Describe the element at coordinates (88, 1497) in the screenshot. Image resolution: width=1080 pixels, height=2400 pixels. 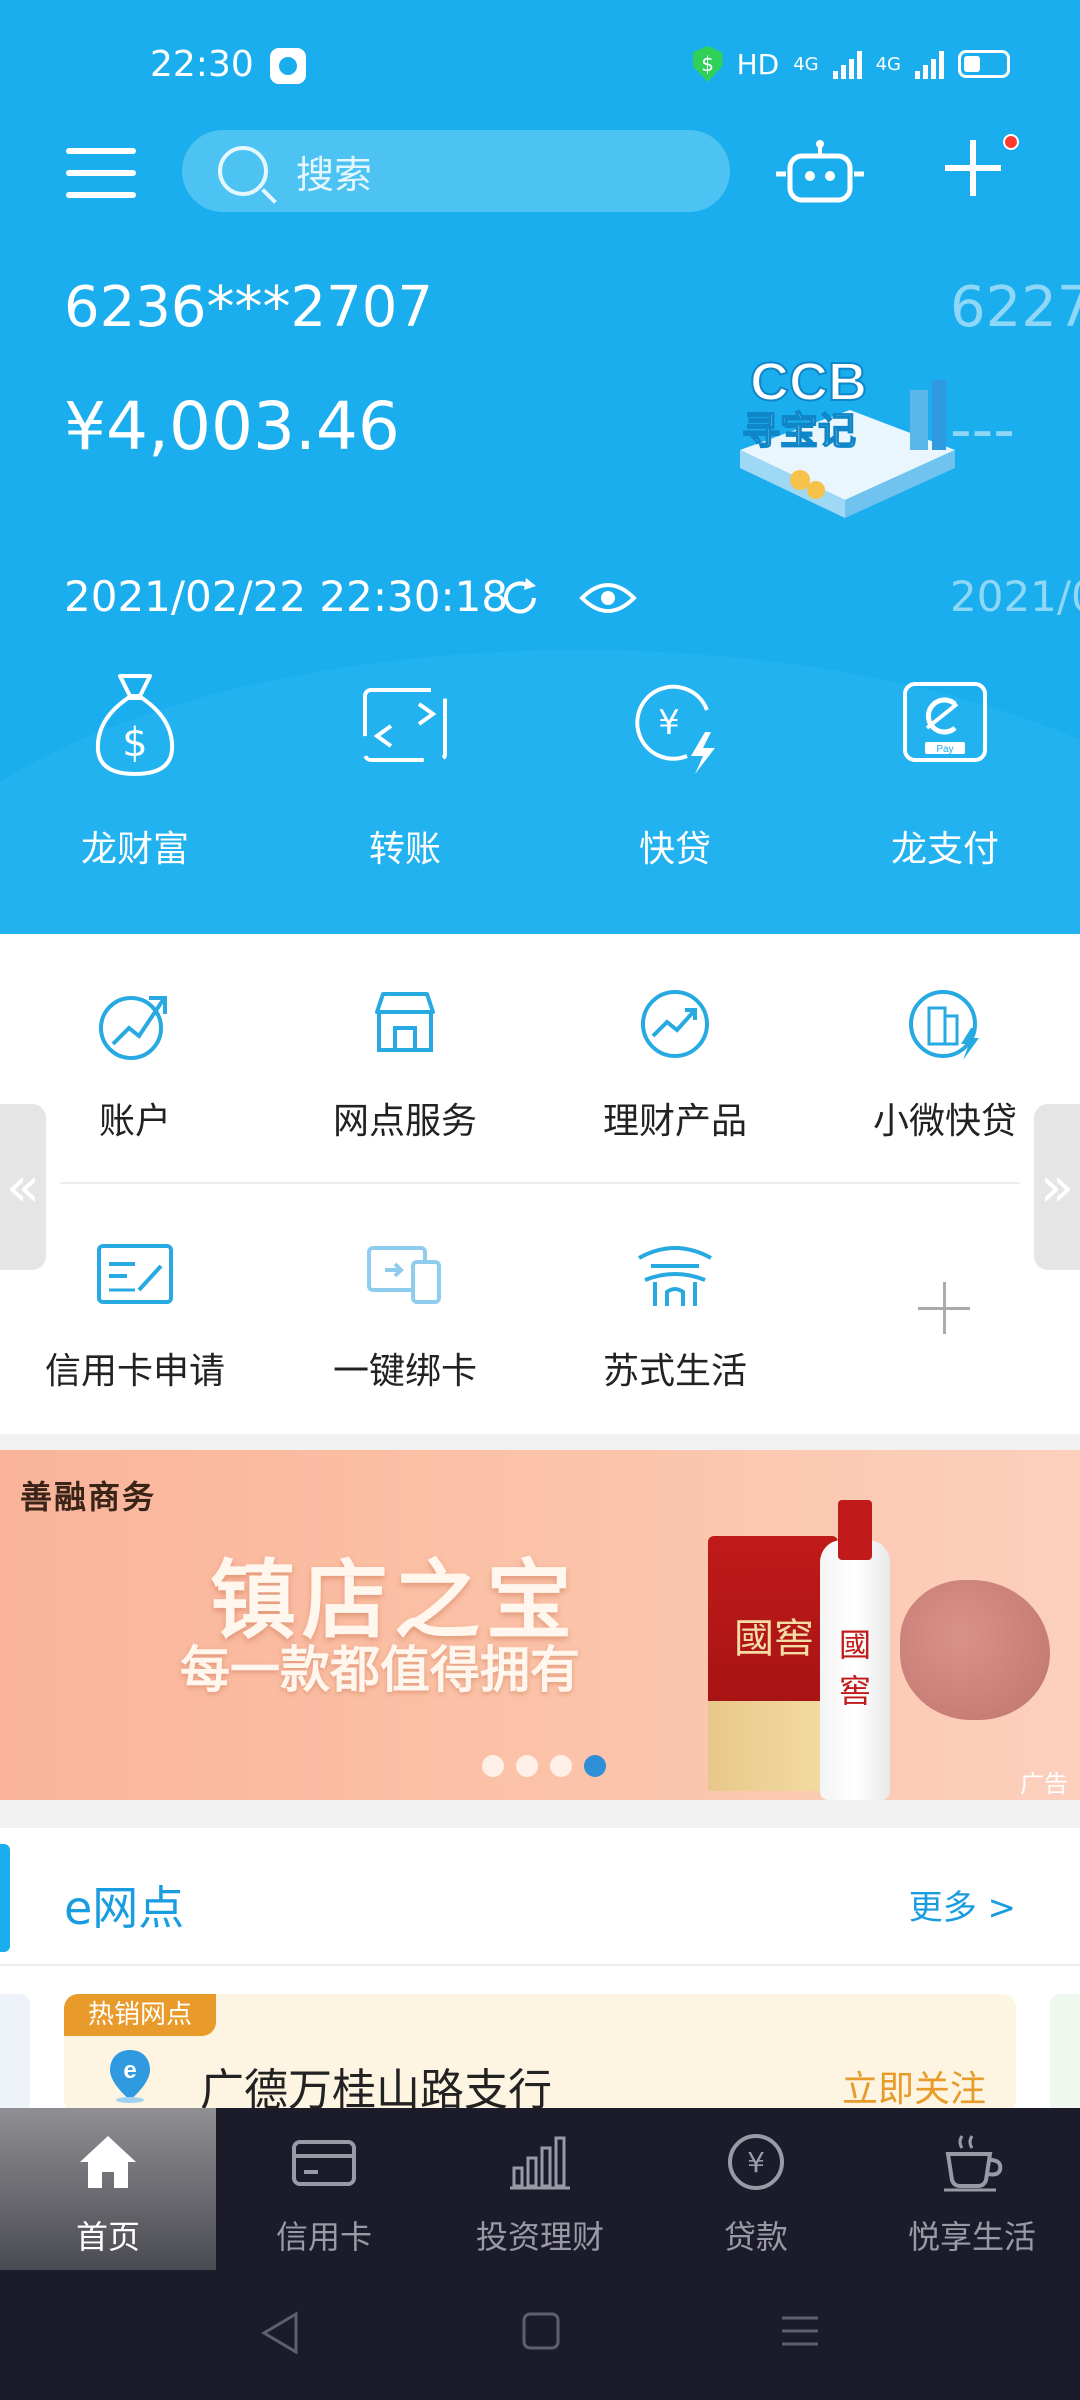
I see `banner-brand: 善融商务` at that location.